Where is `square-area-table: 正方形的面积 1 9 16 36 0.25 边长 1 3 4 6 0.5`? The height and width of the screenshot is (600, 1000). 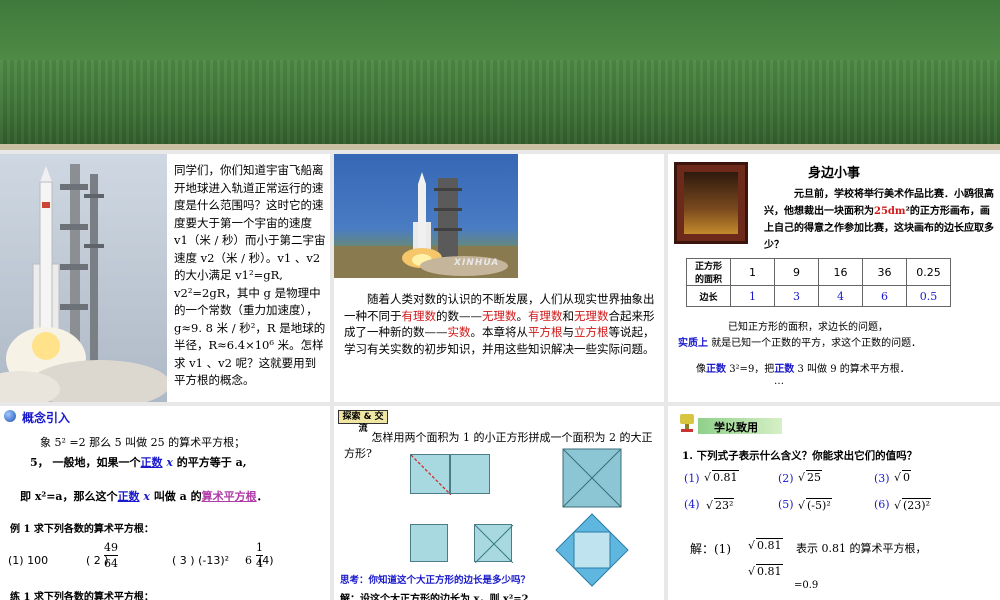 square-area-table: 正方形的面积 1 9 16 36 0.25 边长 1 3 4 6 0.5 is located at coordinates (818, 282).